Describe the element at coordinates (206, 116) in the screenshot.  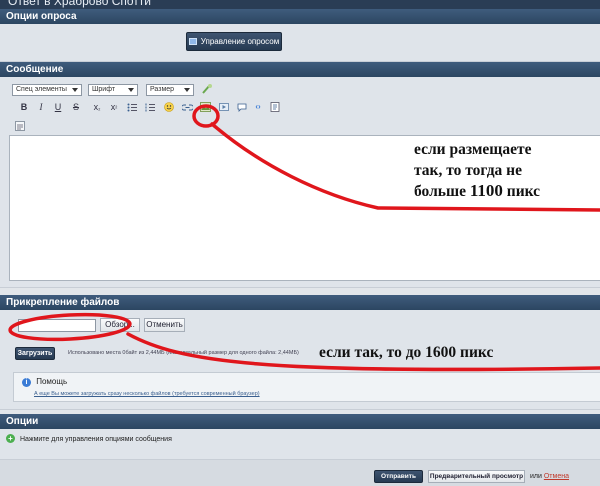
I see `toolbar-image-circle` at that location.